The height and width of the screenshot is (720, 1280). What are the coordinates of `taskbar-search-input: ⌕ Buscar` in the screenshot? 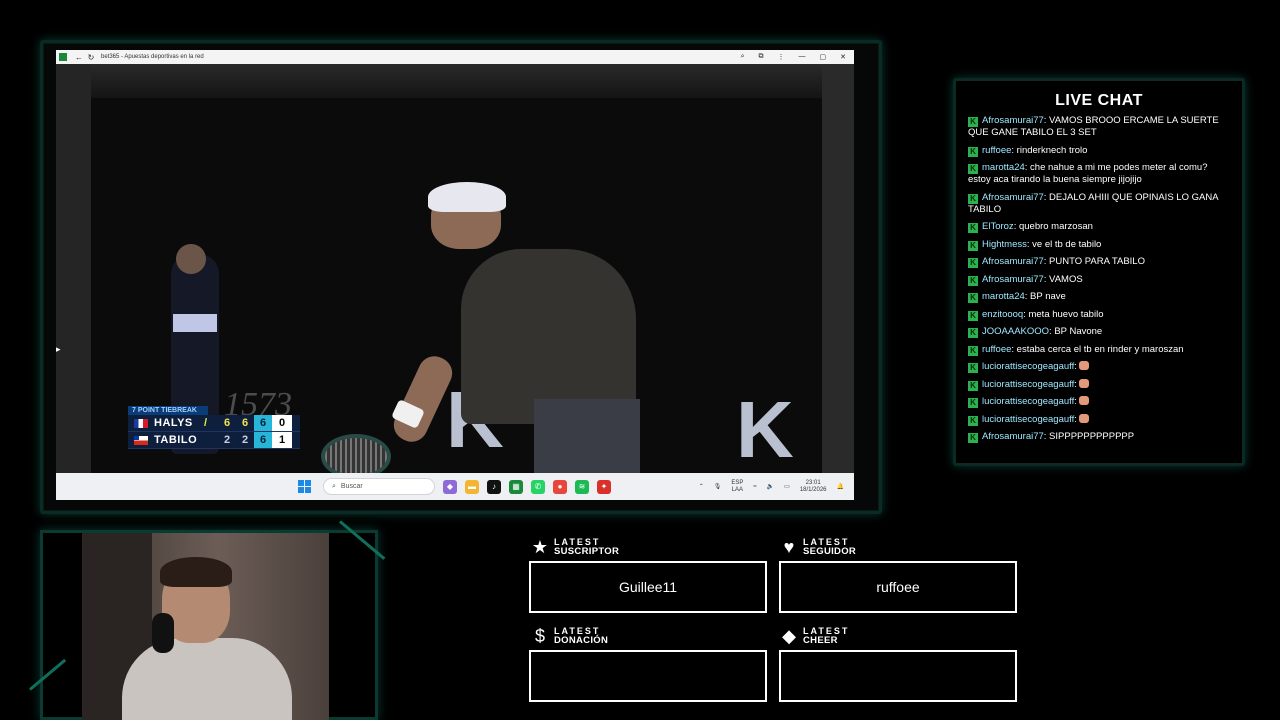 It's located at (379, 486).